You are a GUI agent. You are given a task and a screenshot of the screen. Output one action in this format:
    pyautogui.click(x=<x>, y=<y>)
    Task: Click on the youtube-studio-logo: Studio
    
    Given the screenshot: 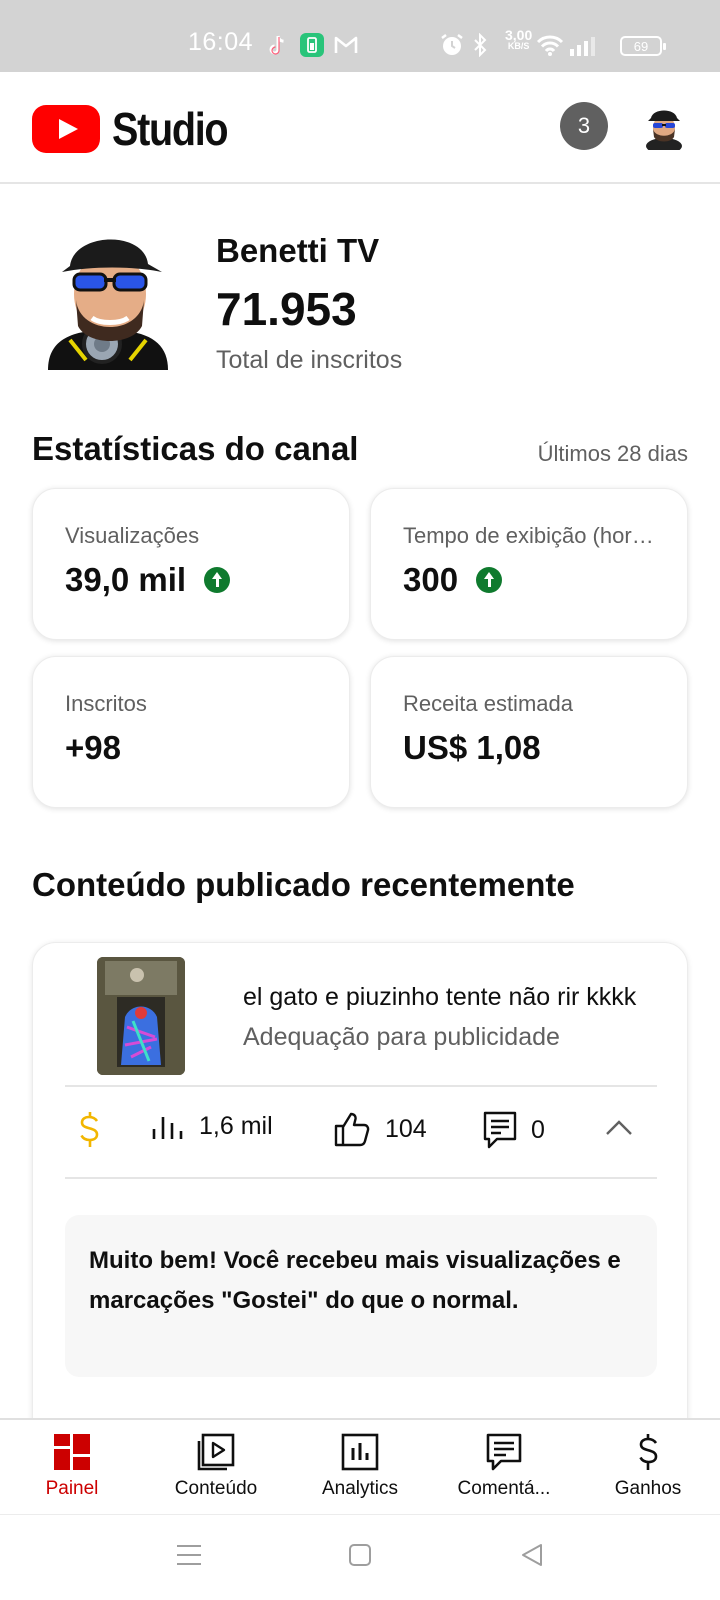 What is the action you would take?
    pyautogui.click(x=139, y=129)
    